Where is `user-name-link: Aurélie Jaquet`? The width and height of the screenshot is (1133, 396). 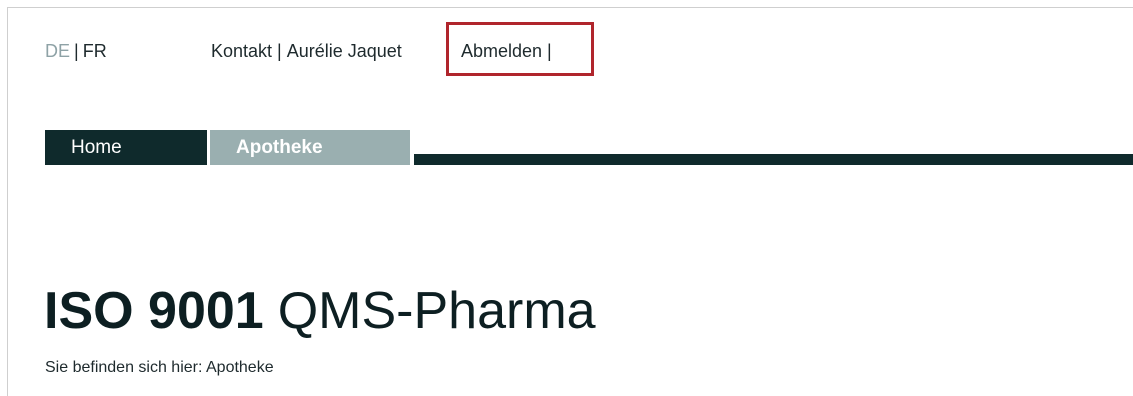
user-name-link: Aurélie Jaquet is located at coordinates (344, 51).